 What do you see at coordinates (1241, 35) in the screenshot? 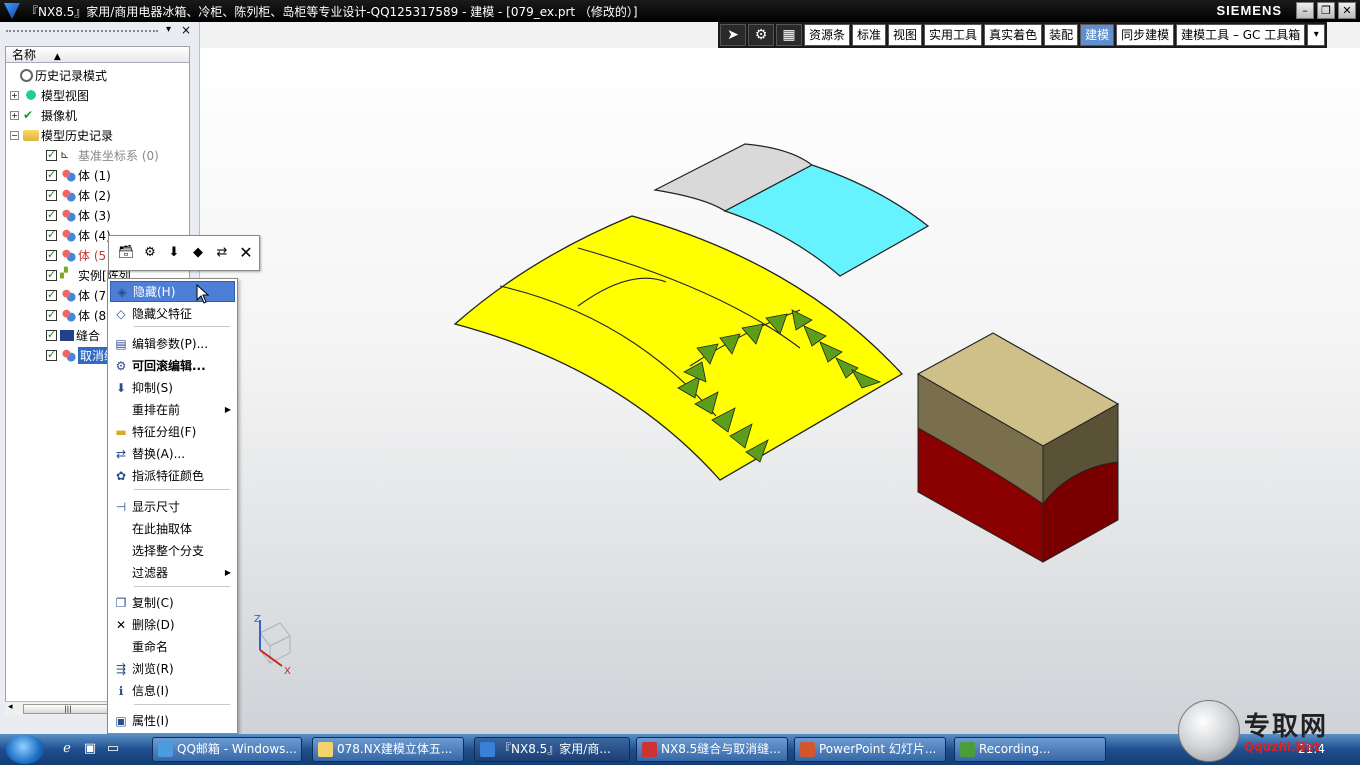
I see `tab-gc-toolbox: 建模工具 – GC 工具箱` at bounding box center [1241, 35].